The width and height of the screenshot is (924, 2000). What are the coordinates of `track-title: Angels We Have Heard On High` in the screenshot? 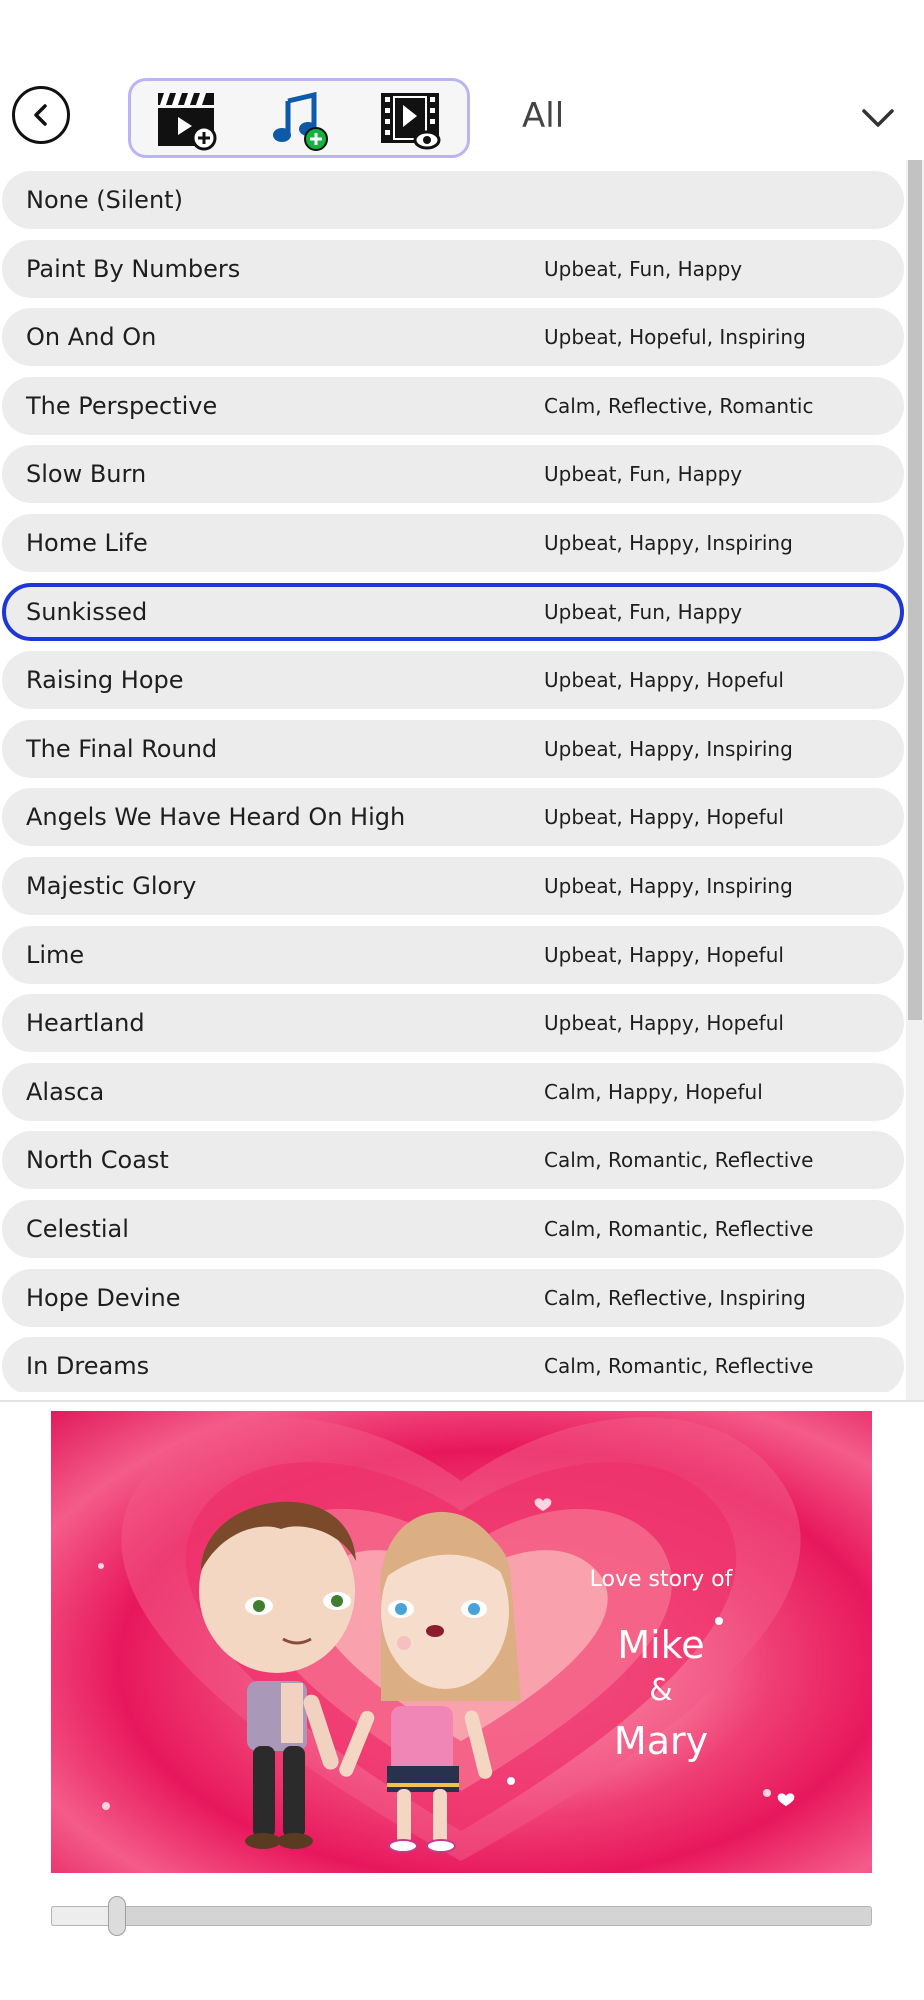 It's located at (216, 817).